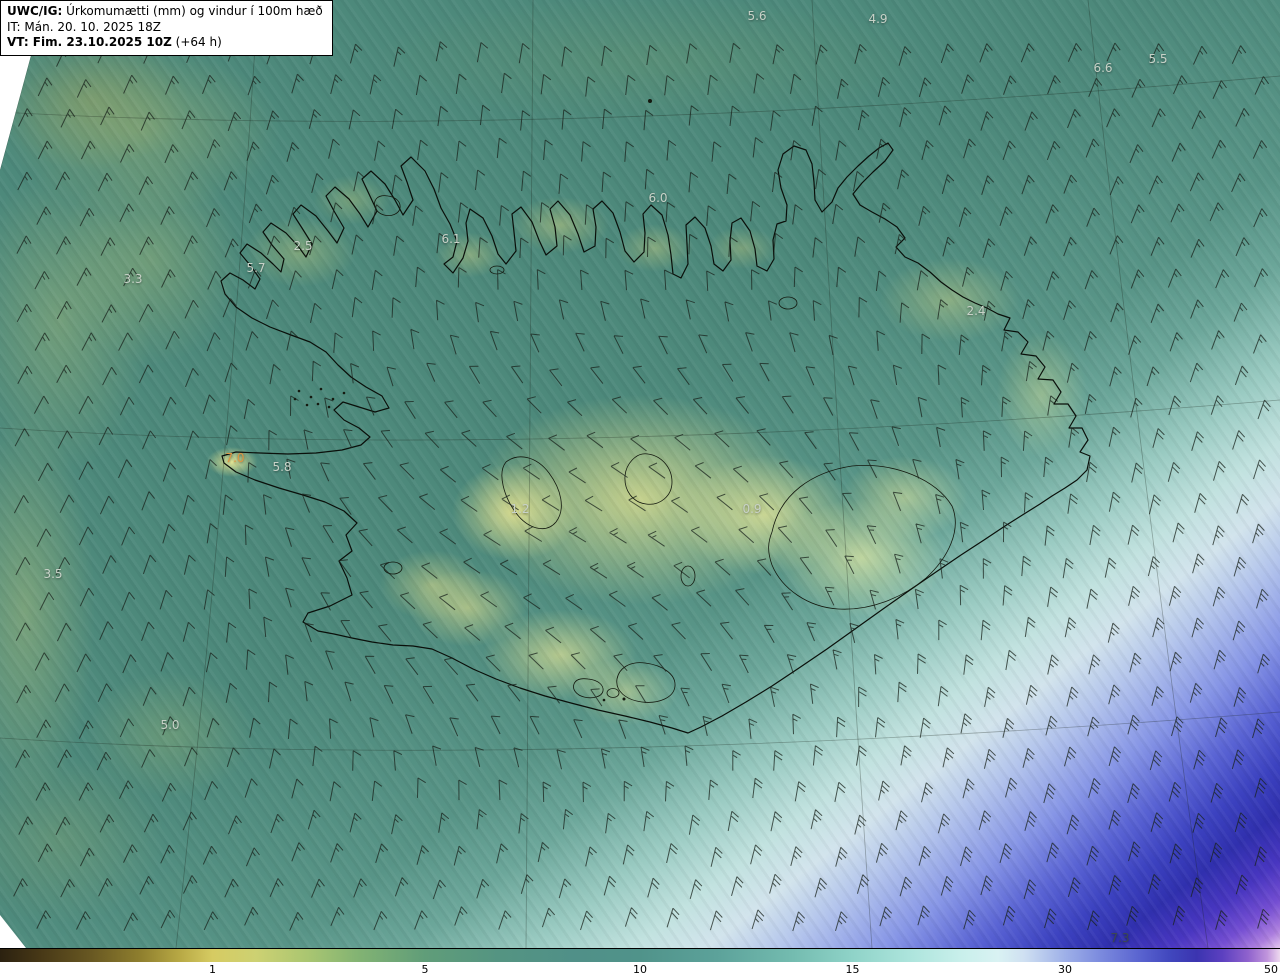 The height and width of the screenshot is (978, 1280). What do you see at coordinates (976, 311) in the screenshot?
I see `contour-value-label: 2.4` at bounding box center [976, 311].